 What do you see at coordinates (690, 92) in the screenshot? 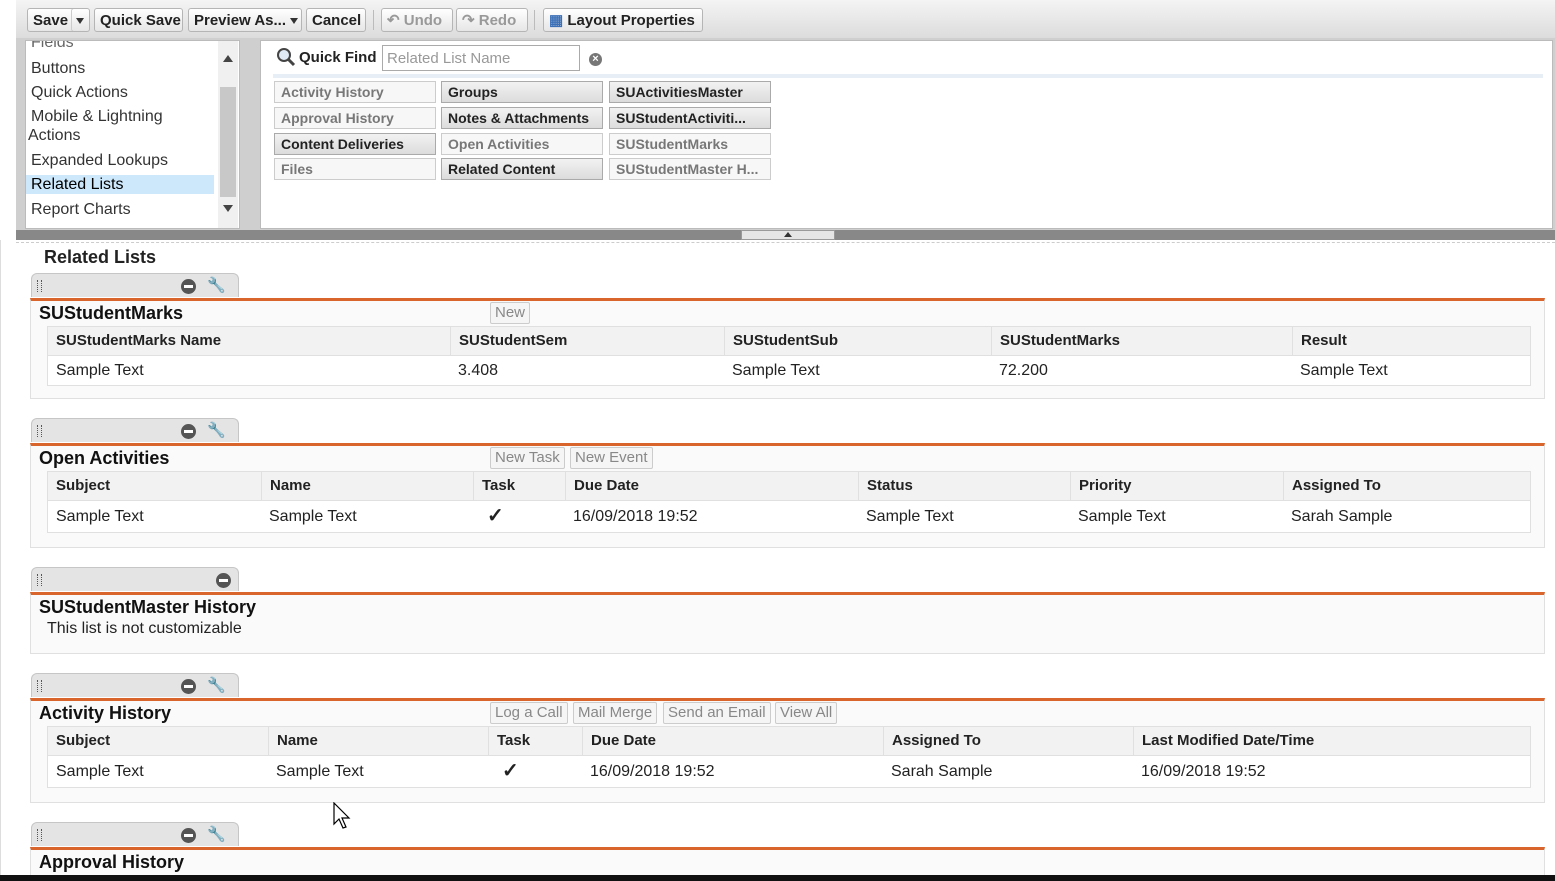
I see `palette-item-suactivitiesmaster: SUActivitiesMaster` at bounding box center [690, 92].